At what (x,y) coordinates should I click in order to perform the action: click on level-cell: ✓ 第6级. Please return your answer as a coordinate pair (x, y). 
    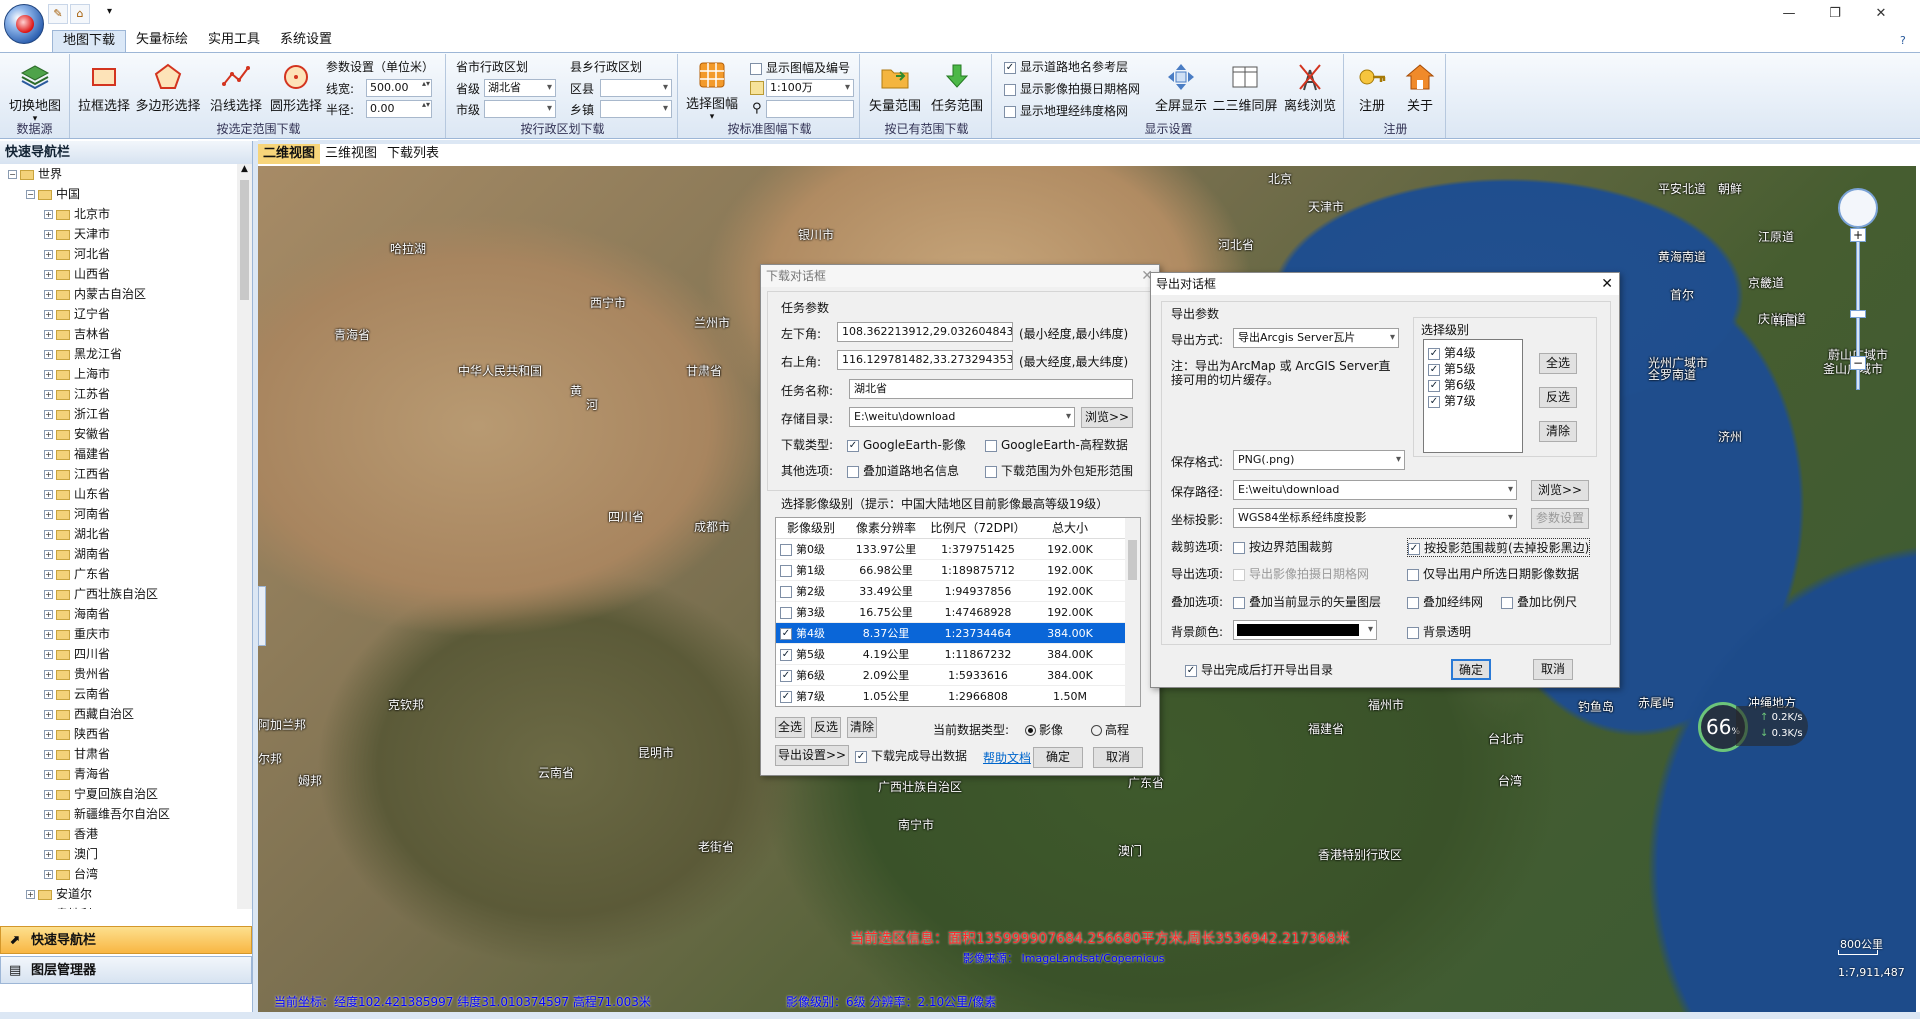
    Looking at the image, I should click on (811, 675).